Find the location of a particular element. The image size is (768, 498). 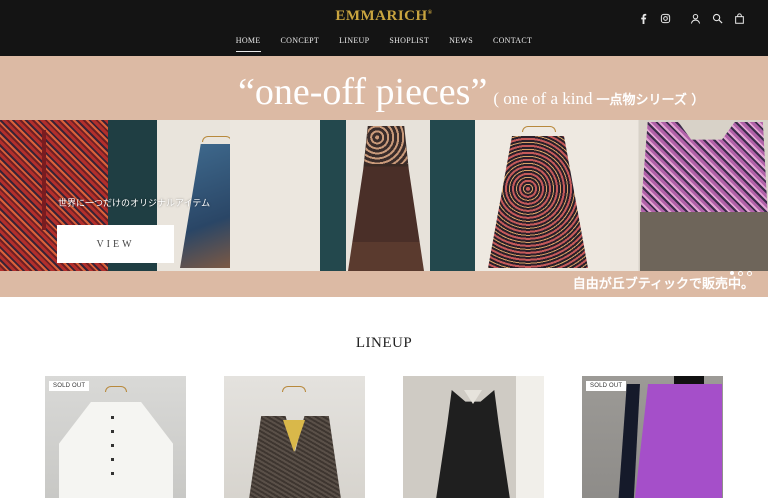

nav-news: NEWS is located at coordinates (461, 43).